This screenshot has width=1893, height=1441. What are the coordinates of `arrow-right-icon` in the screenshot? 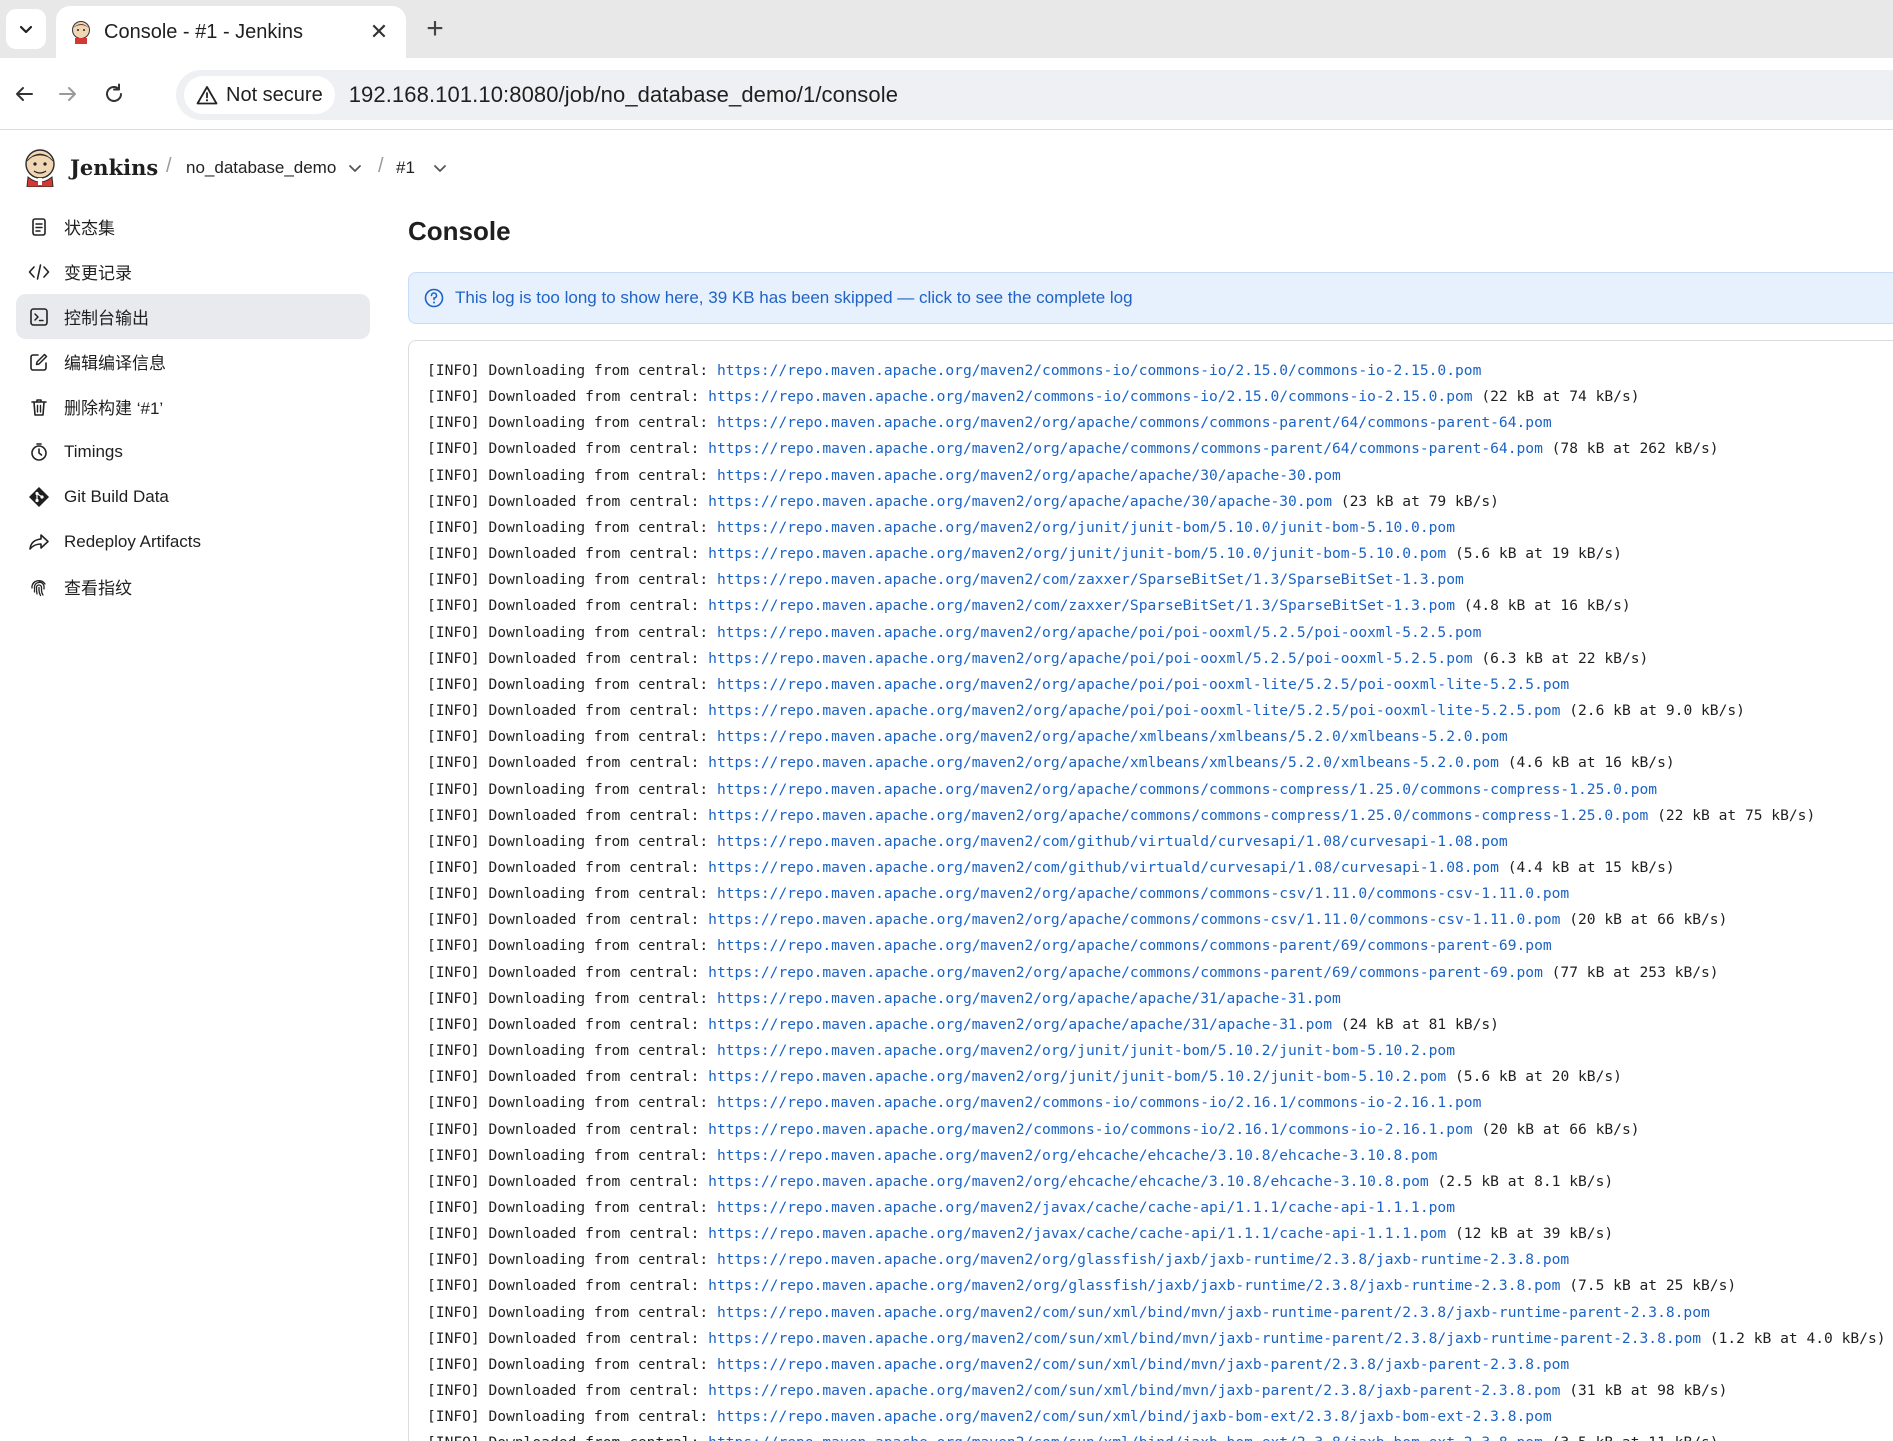 It's located at (67, 94).